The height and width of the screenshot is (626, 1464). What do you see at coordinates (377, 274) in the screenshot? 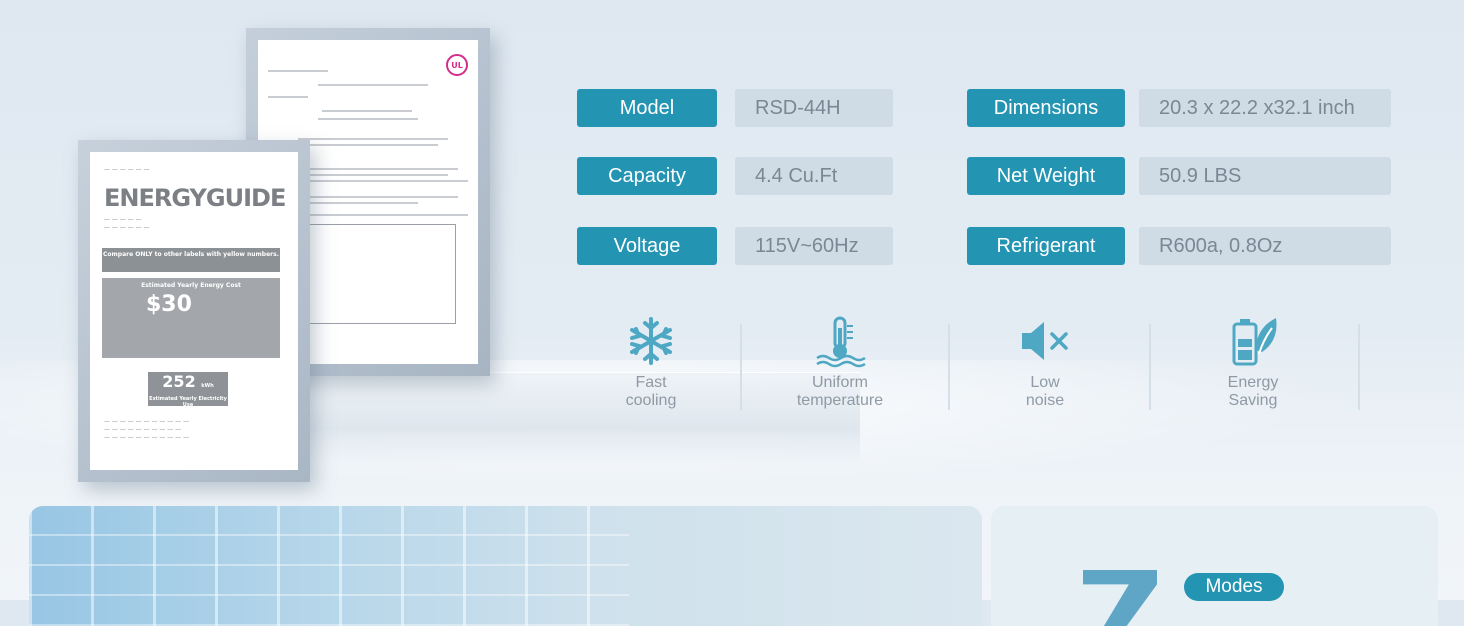
I see `certificate-table` at bounding box center [377, 274].